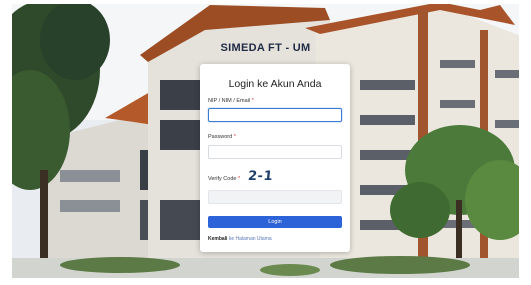  Describe the element at coordinates (250, 239) in the screenshot. I see `back-link-text: ke Halaman Utama` at that location.